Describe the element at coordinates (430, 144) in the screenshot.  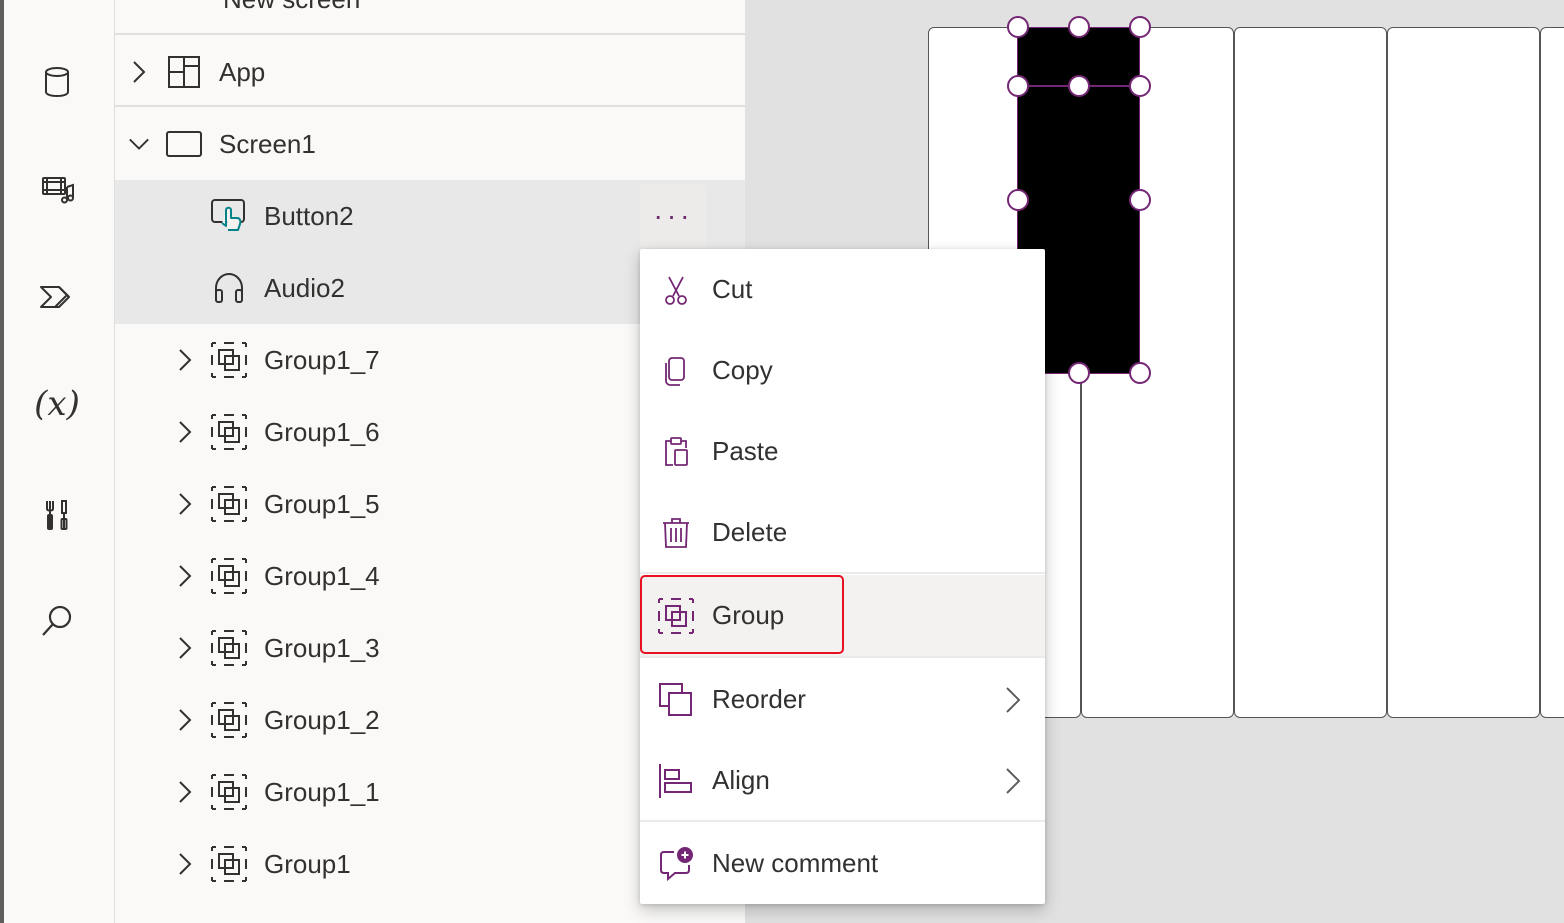
I see `tree-item-screen1: Screen1` at that location.